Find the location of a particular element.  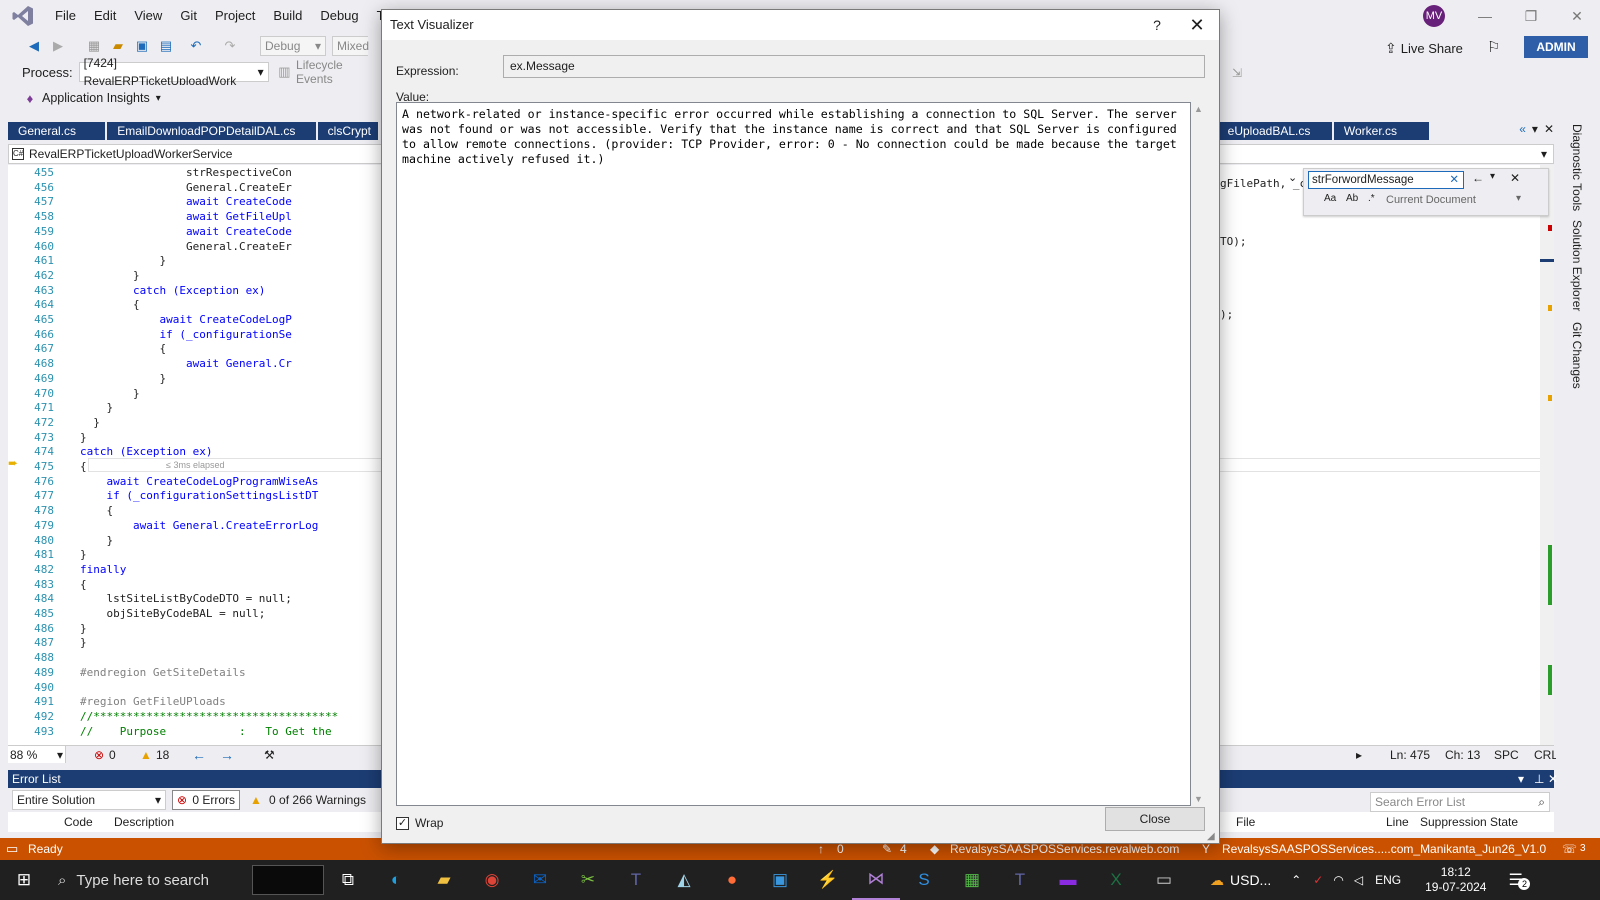

terminal-purple-icon: ▬ is located at coordinates (1068, 880).